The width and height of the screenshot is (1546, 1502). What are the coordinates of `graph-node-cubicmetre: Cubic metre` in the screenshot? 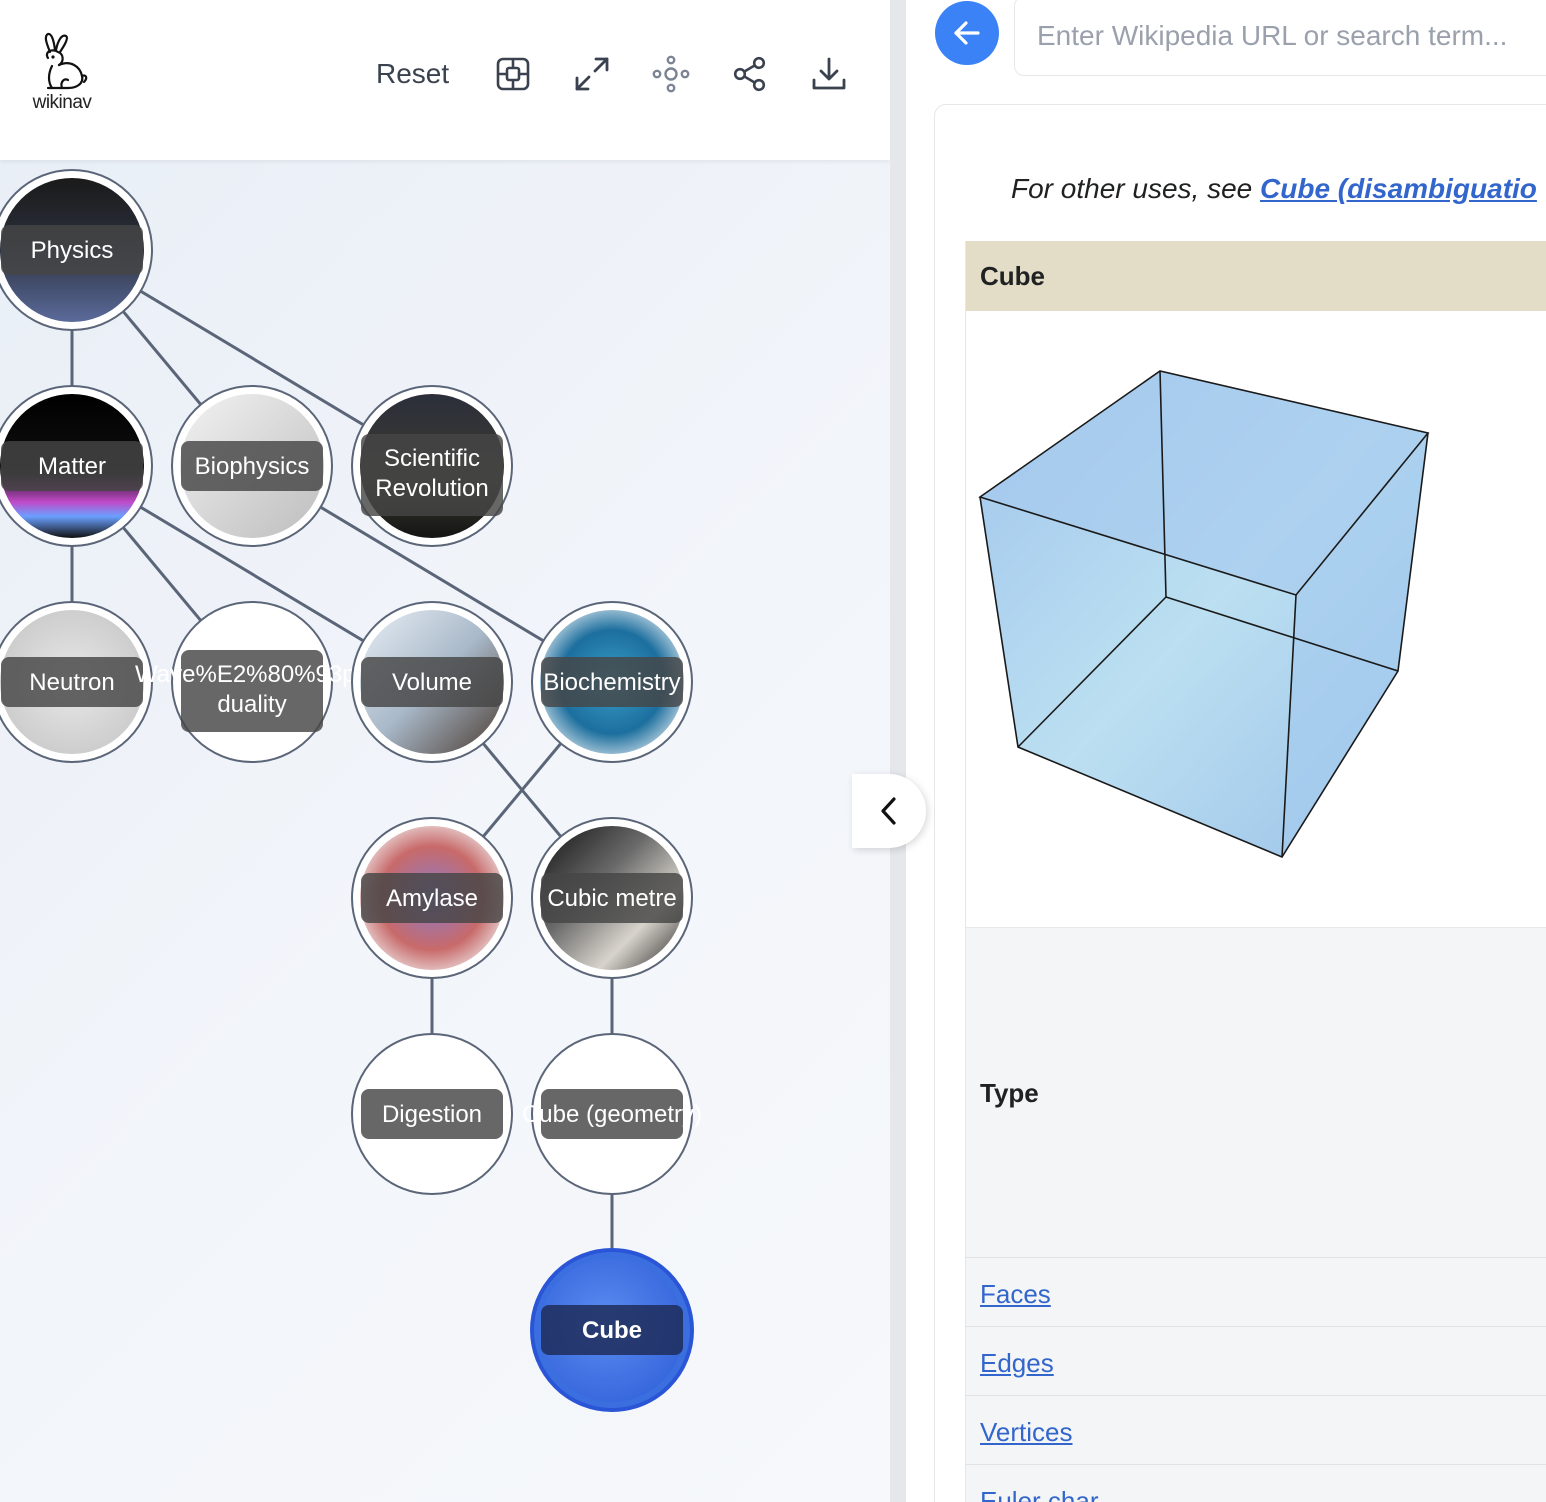 It's located at (612, 898).